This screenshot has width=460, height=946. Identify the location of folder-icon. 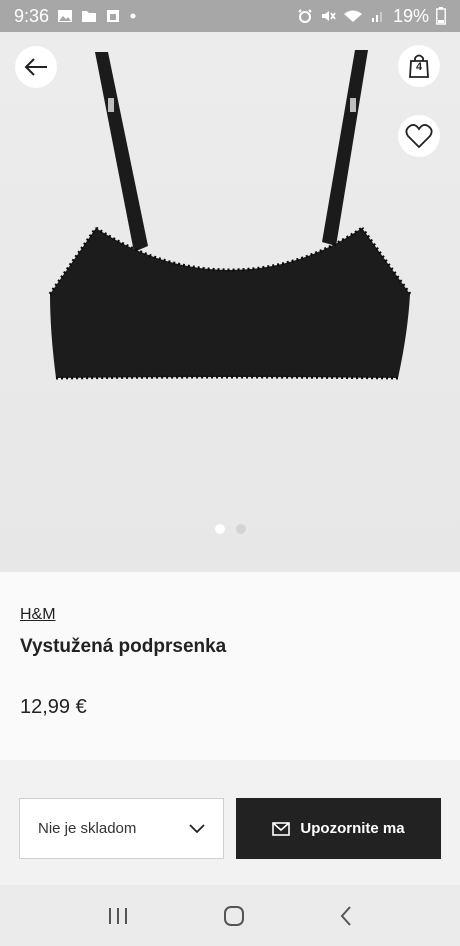
(89, 16).